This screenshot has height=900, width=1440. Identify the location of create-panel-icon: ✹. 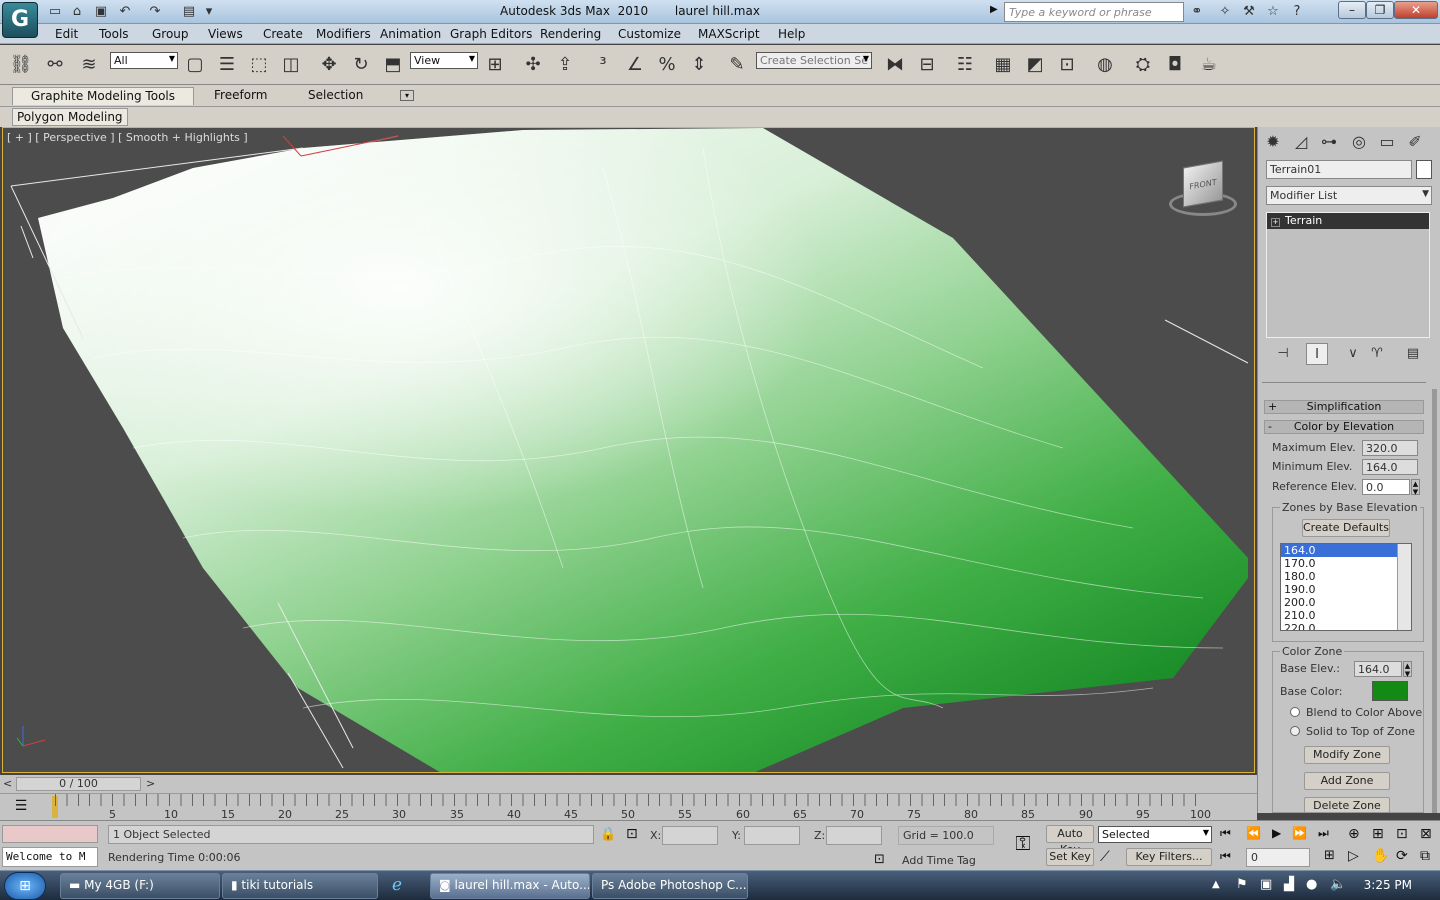
(1273, 142).